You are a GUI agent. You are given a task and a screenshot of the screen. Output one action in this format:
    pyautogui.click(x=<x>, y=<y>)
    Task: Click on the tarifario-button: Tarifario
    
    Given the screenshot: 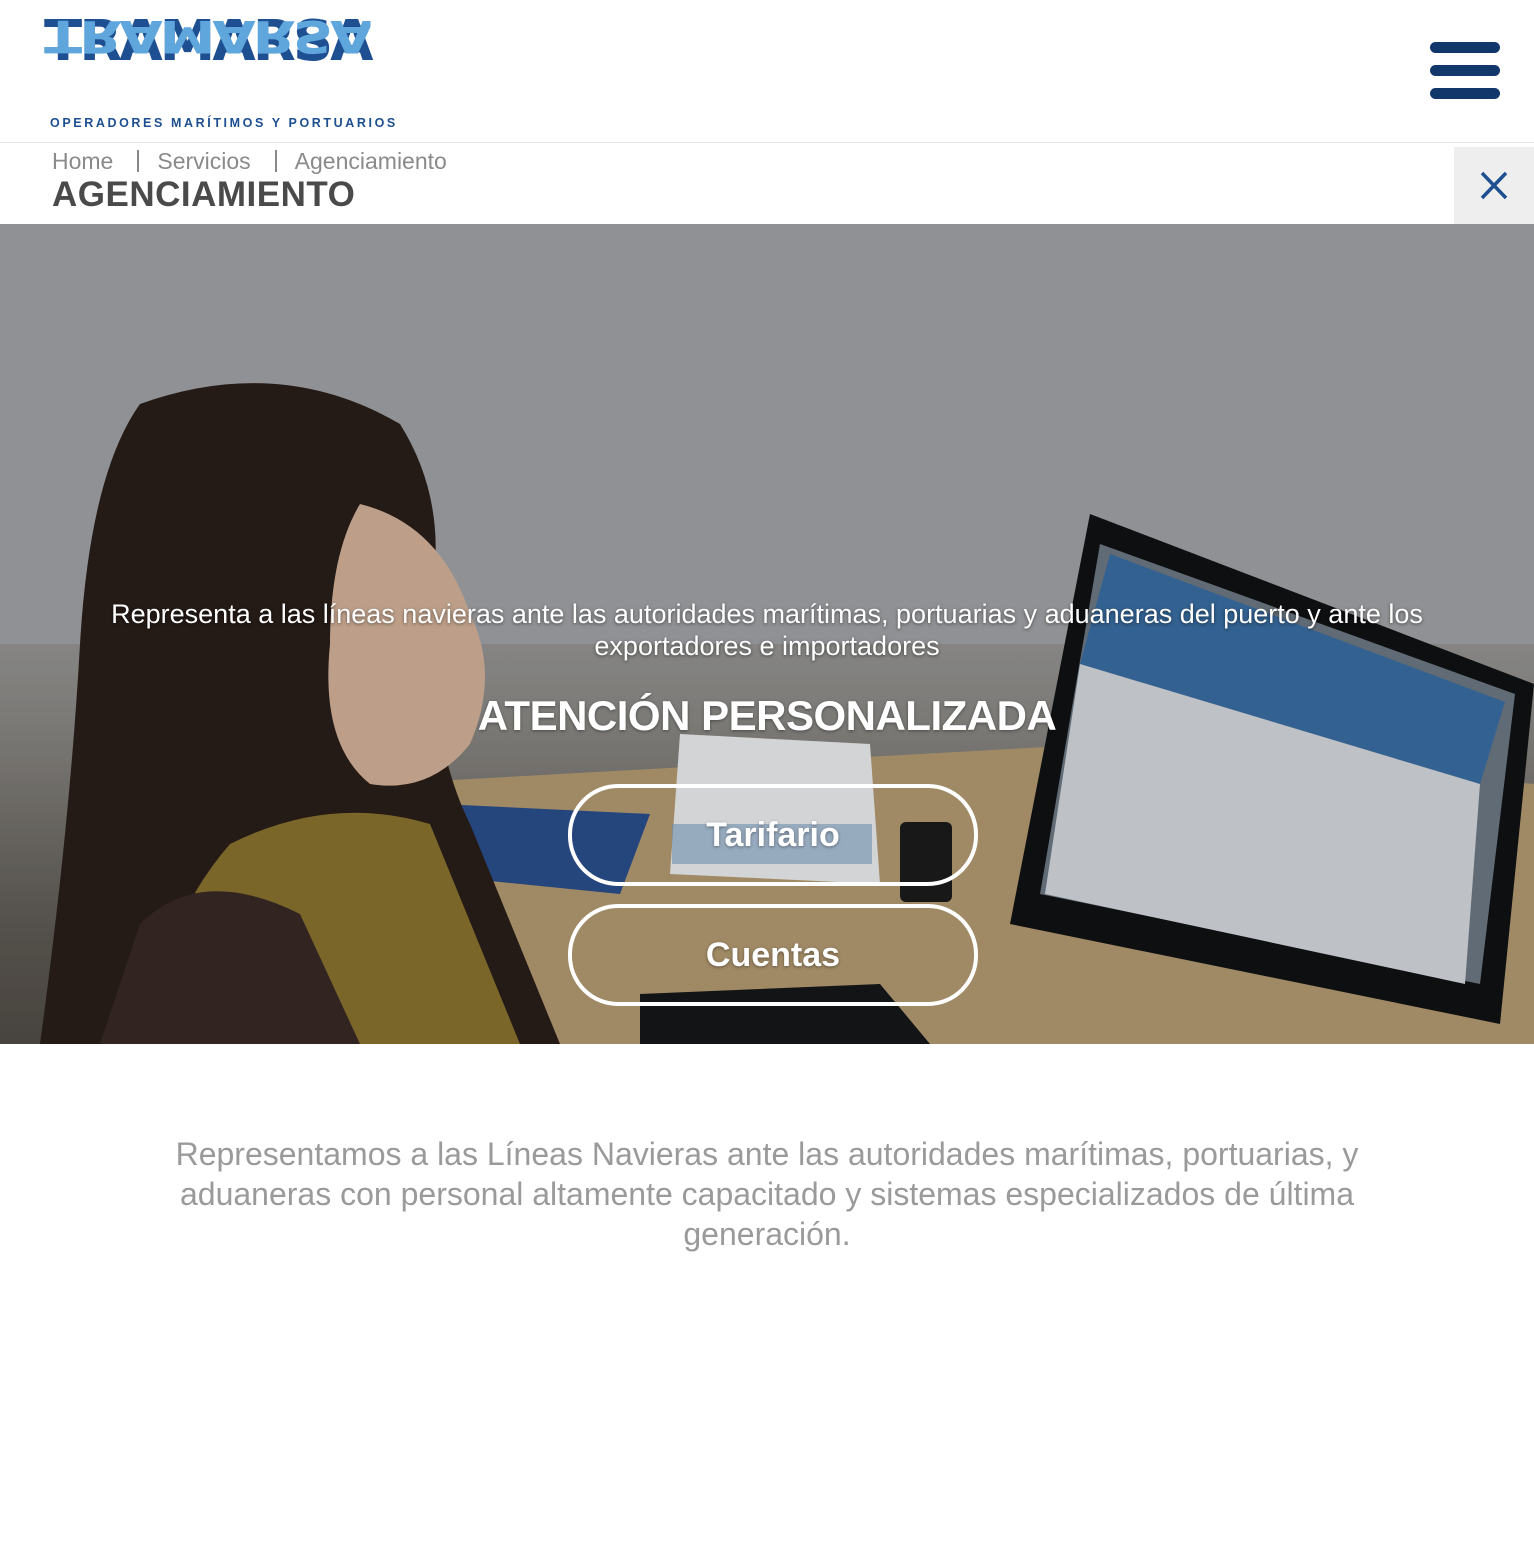 What is the action you would take?
    pyautogui.click(x=773, y=835)
    